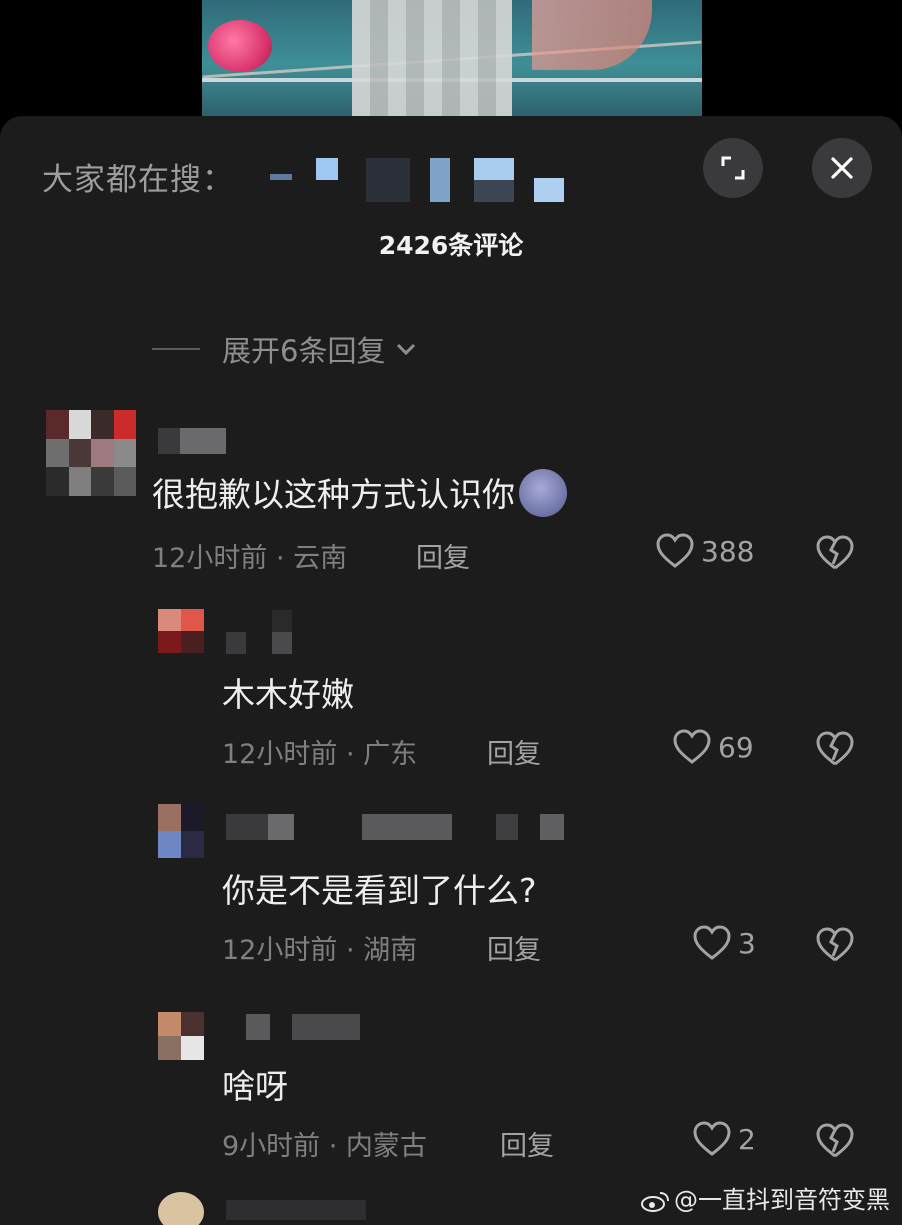  Describe the element at coordinates (181, 1208) in the screenshot. I see `avatar-partial` at that location.